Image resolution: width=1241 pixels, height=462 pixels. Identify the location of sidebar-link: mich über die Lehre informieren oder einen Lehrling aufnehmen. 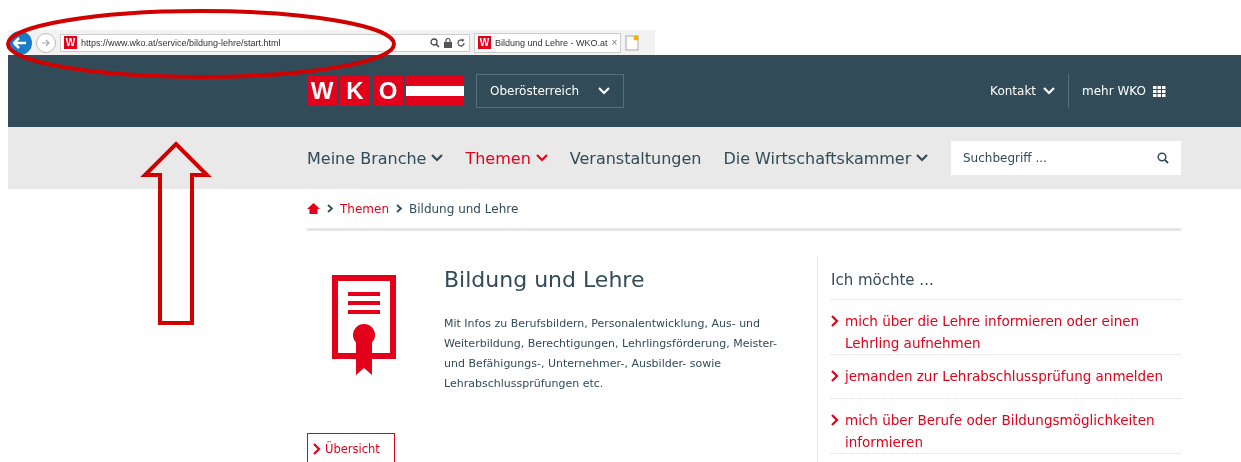
(1013, 332).